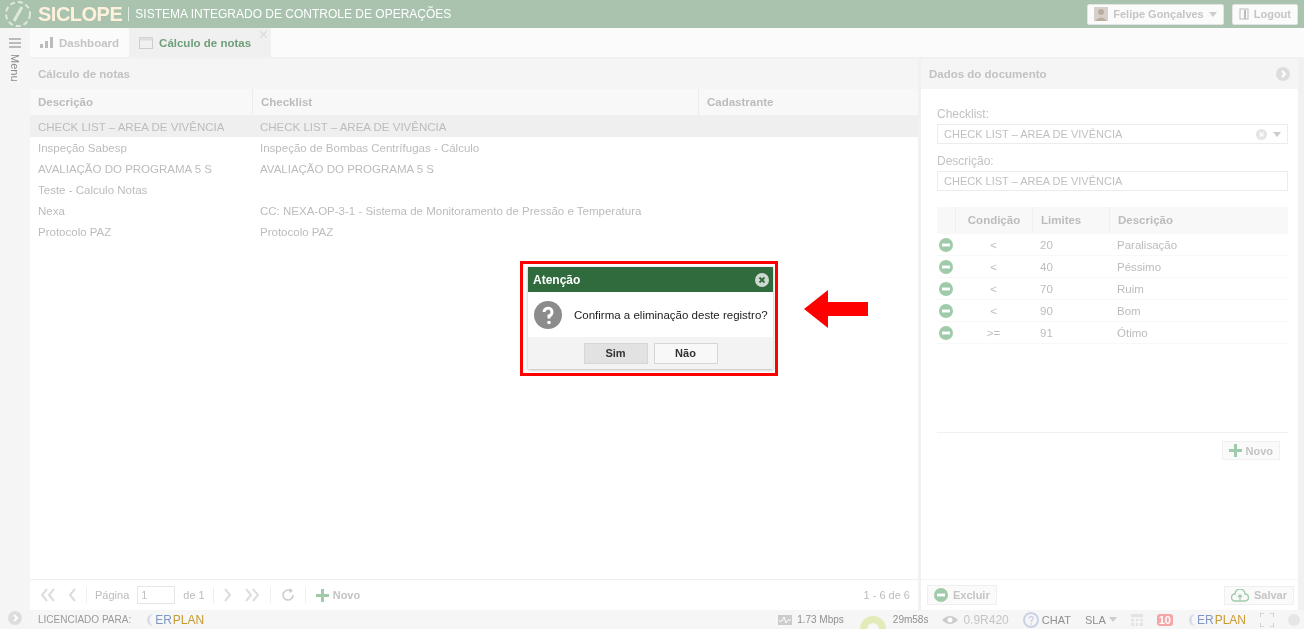 The width and height of the screenshot is (1304, 629). I want to click on question-icon, so click(548, 314).